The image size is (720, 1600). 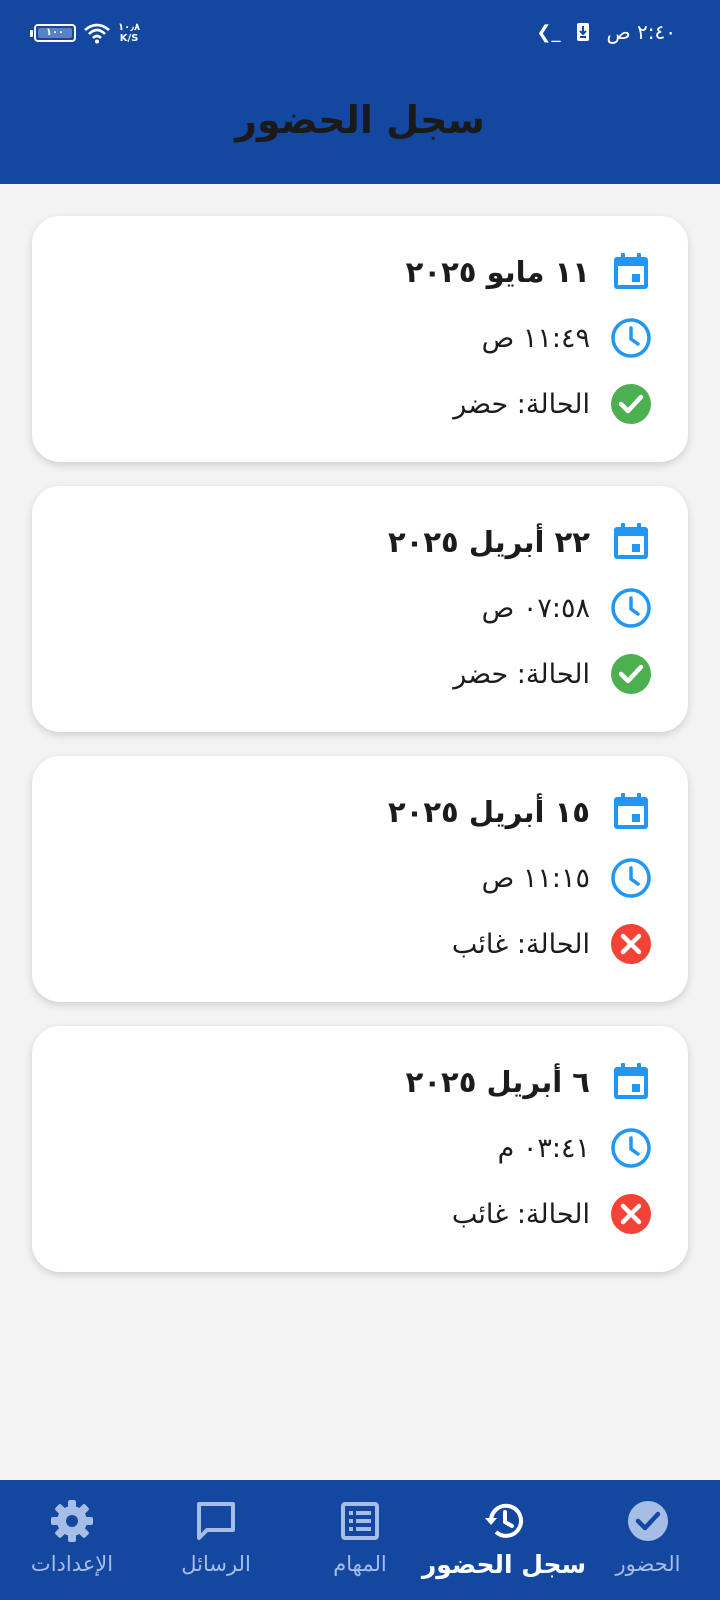 I want to click on download-icon, so click(x=583, y=32).